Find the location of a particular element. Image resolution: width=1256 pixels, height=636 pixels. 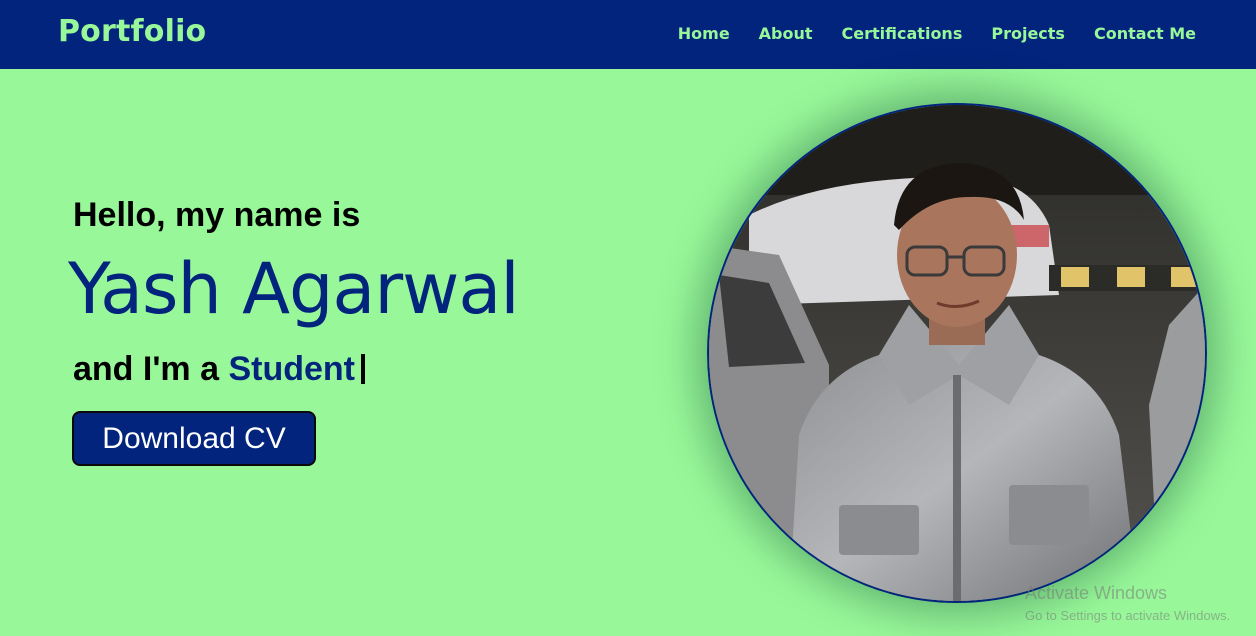

role-typed-text: Student is located at coordinates (292, 369).